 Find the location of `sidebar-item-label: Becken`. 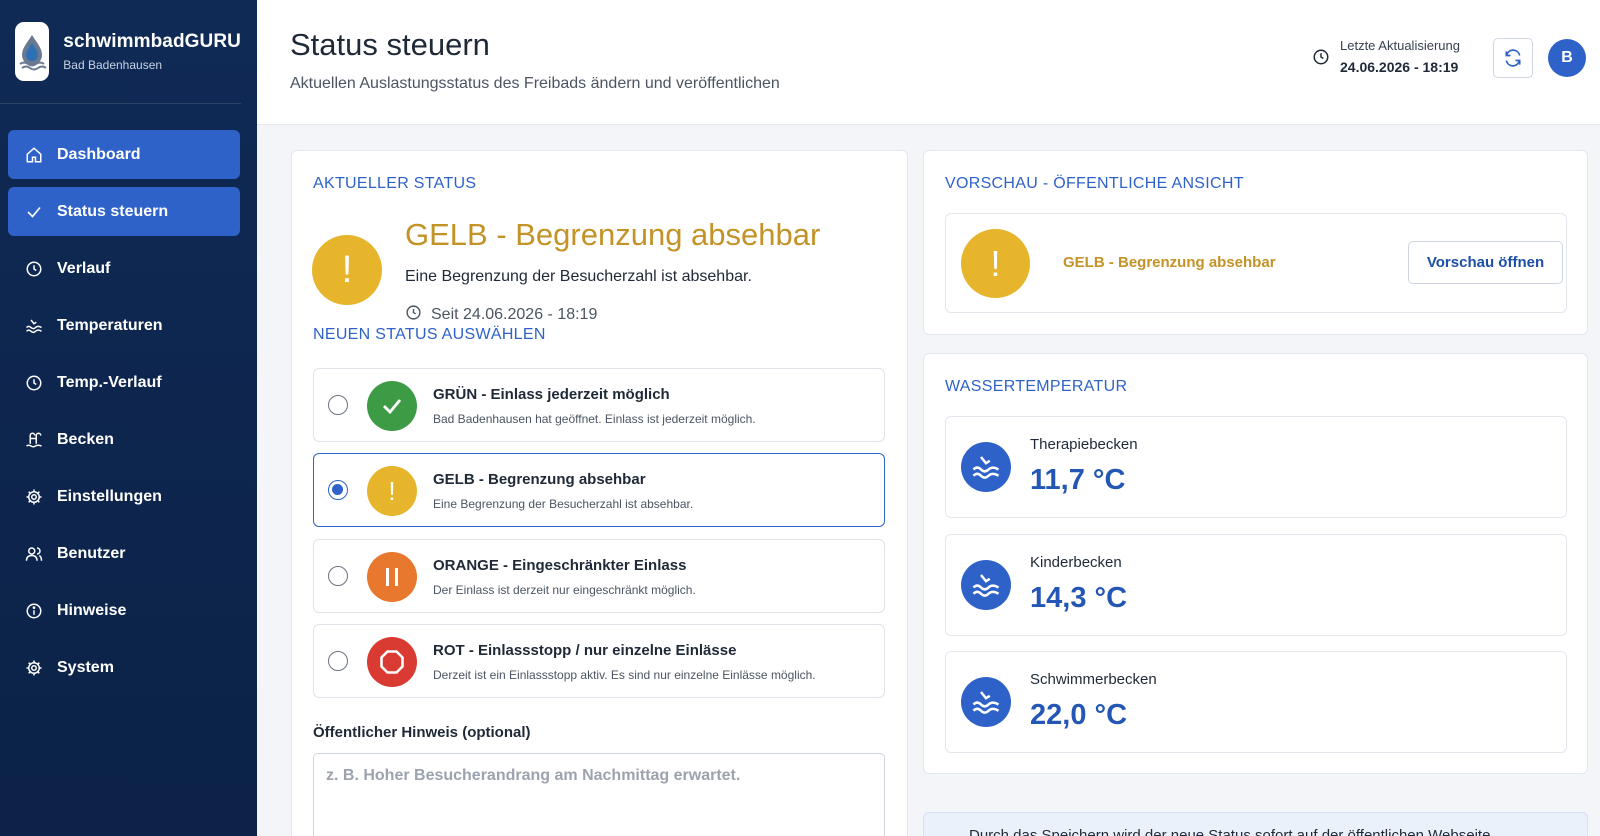

sidebar-item-label: Becken is located at coordinates (85, 439).